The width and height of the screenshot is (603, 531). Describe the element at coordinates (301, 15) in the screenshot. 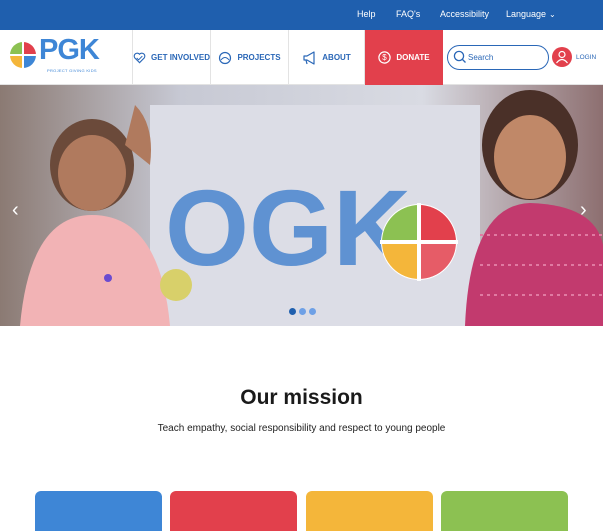

I see `top-utility-bar: Help FAQ's Accessibility Language ⌄` at that location.